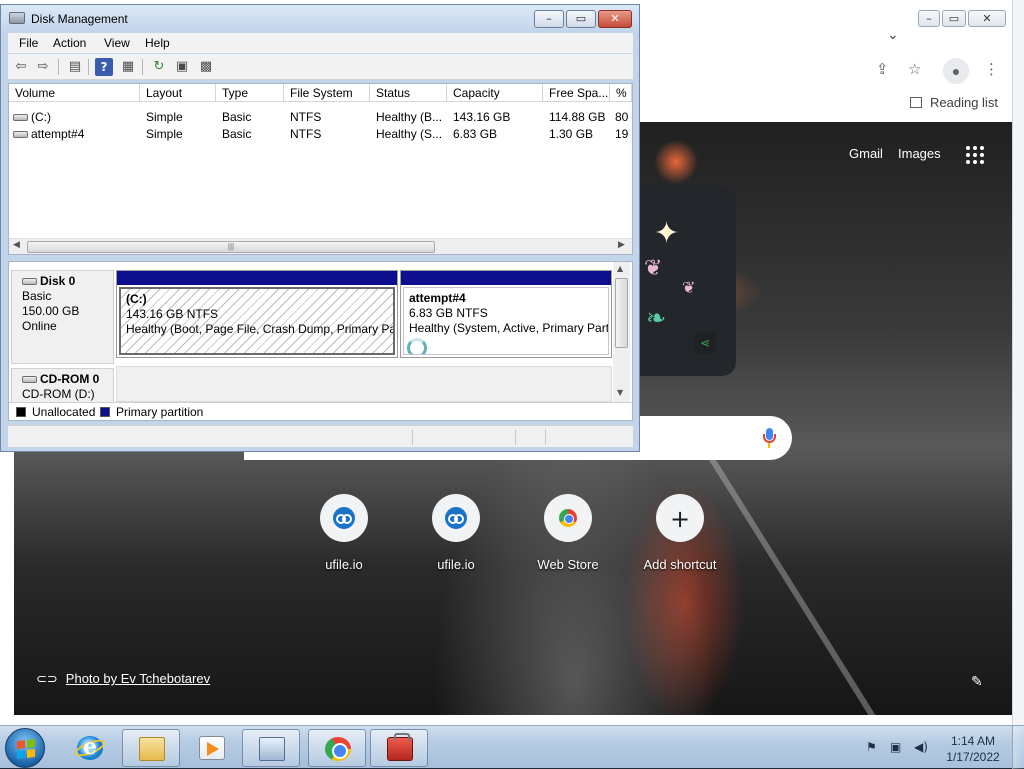 The height and width of the screenshot is (769, 1024). Describe the element at coordinates (495, 93) in the screenshot. I see `column-header-capacity: Capacity` at that location.